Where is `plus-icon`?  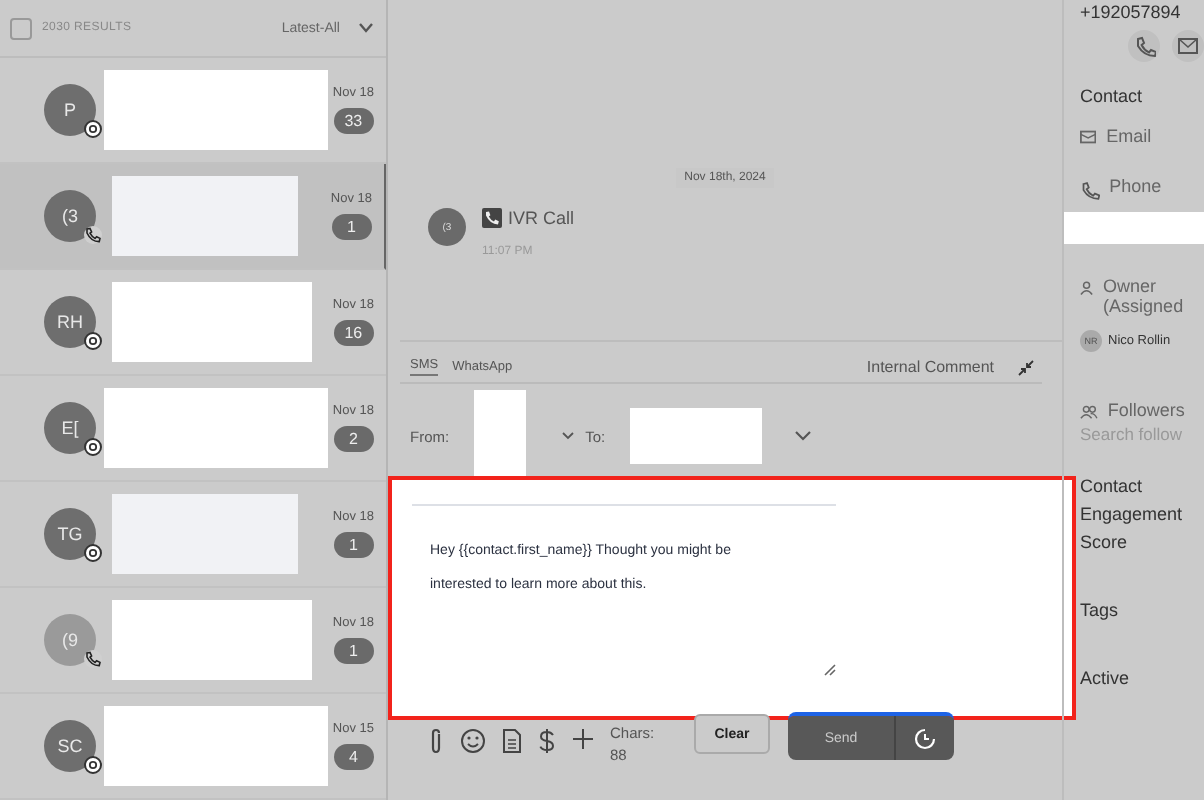 plus-icon is located at coordinates (583, 739).